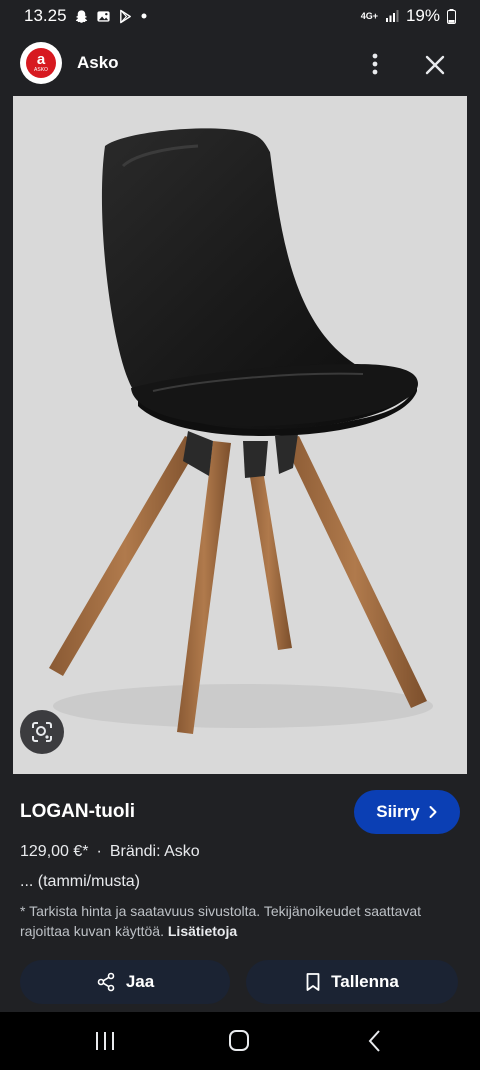 This screenshot has height=1070, width=480. I want to click on status-right: 4G+ 19%, so click(408, 16).